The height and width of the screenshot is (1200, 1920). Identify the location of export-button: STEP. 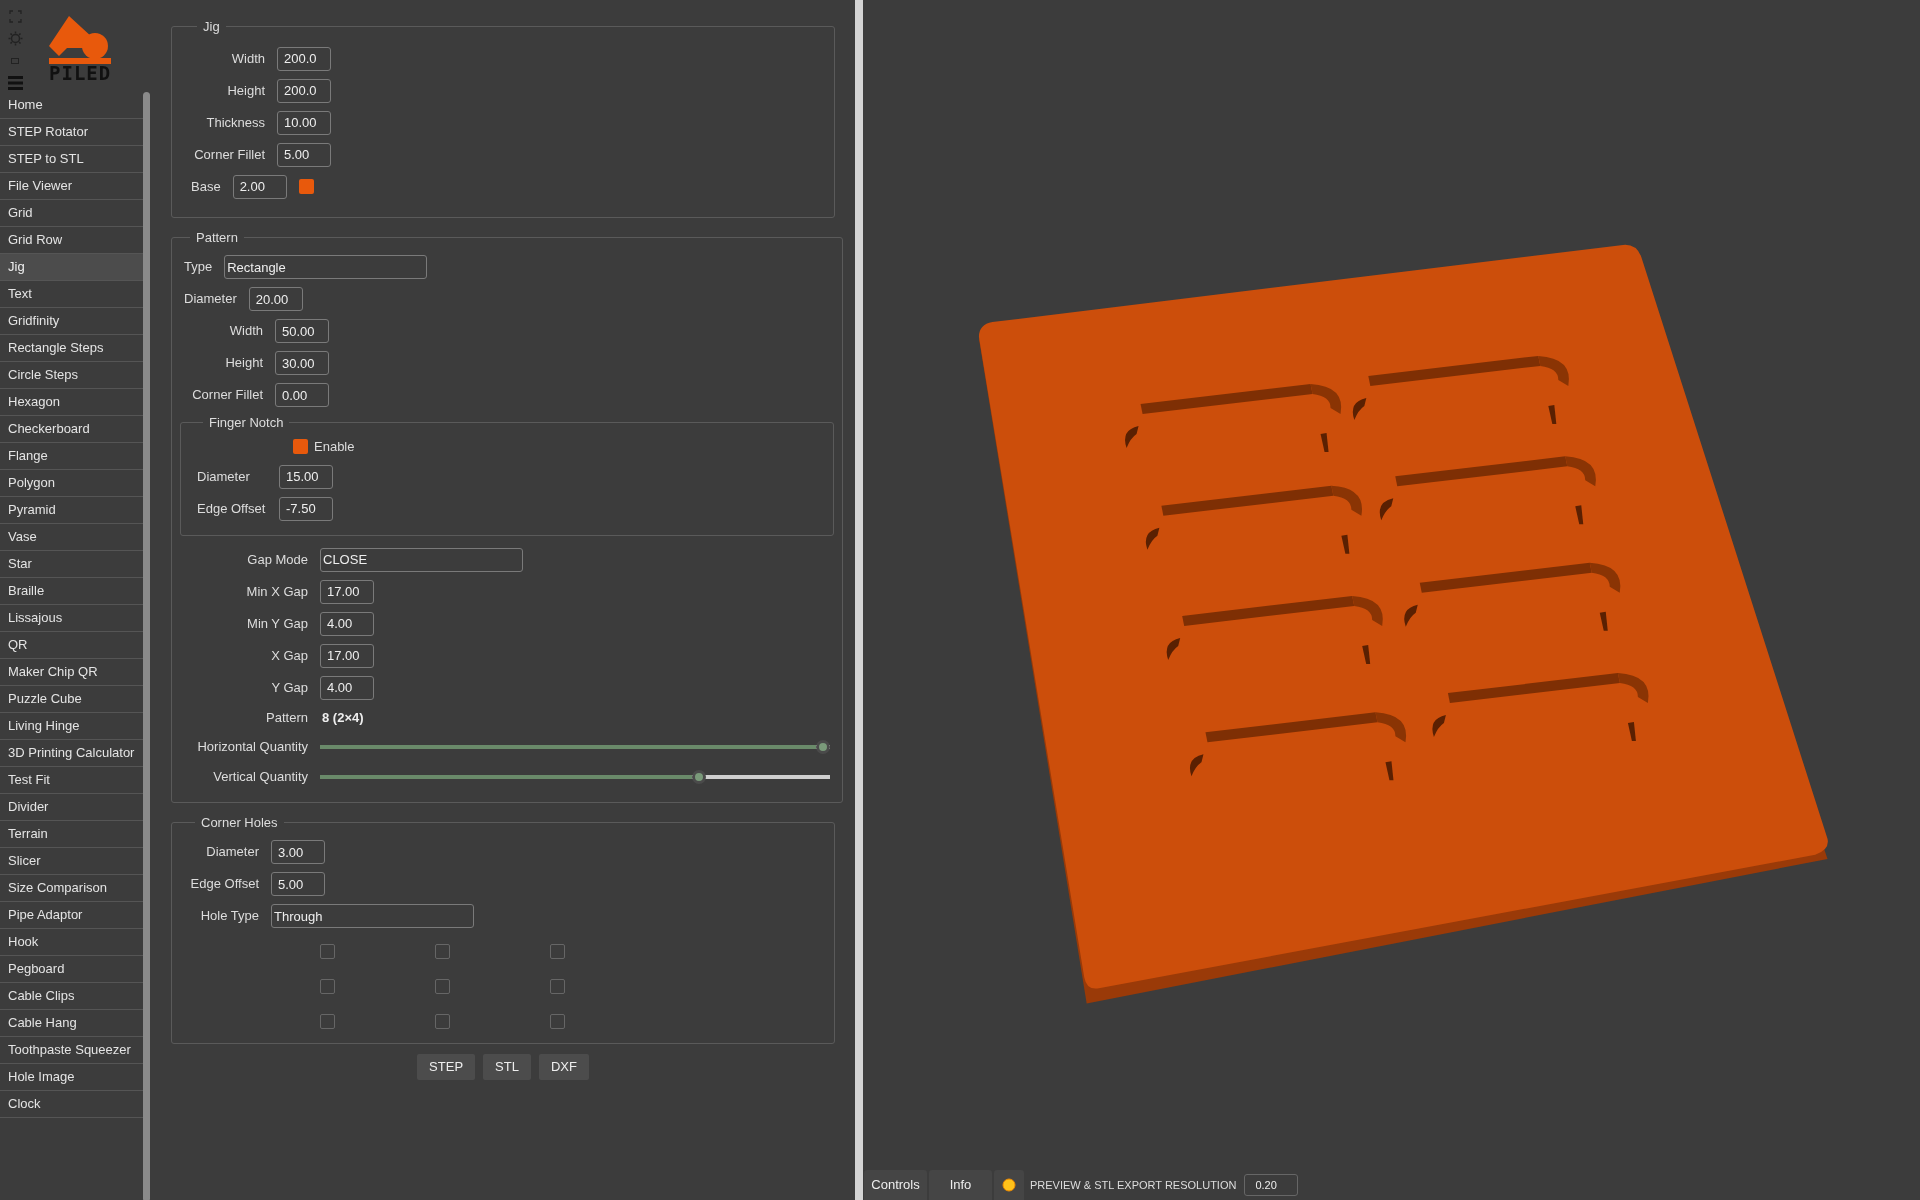
(446, 1067).